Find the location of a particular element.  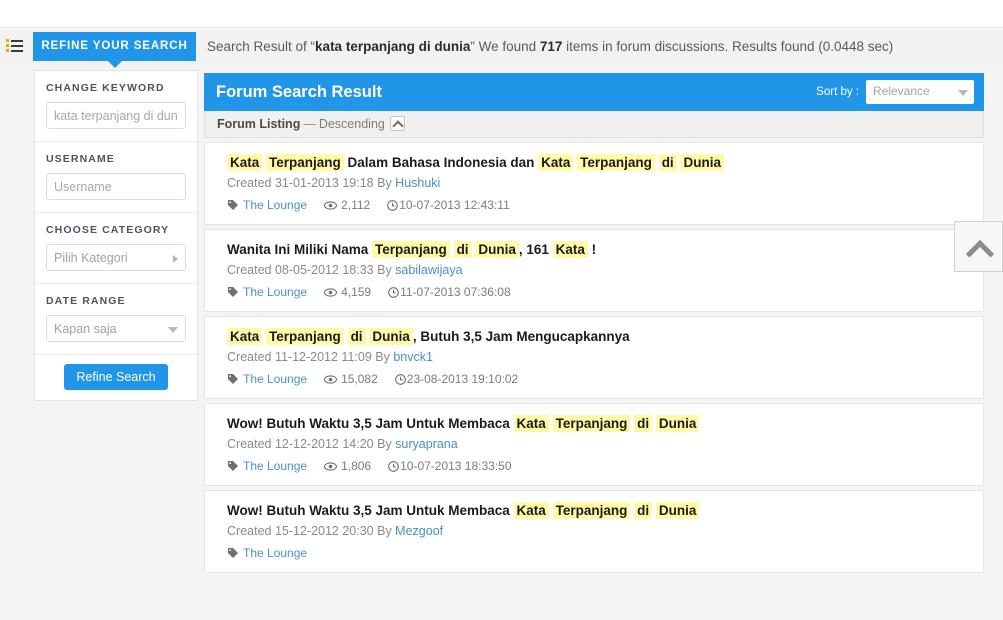

forum-listing-label: Forum Listing is located at coordinates (259, 124).